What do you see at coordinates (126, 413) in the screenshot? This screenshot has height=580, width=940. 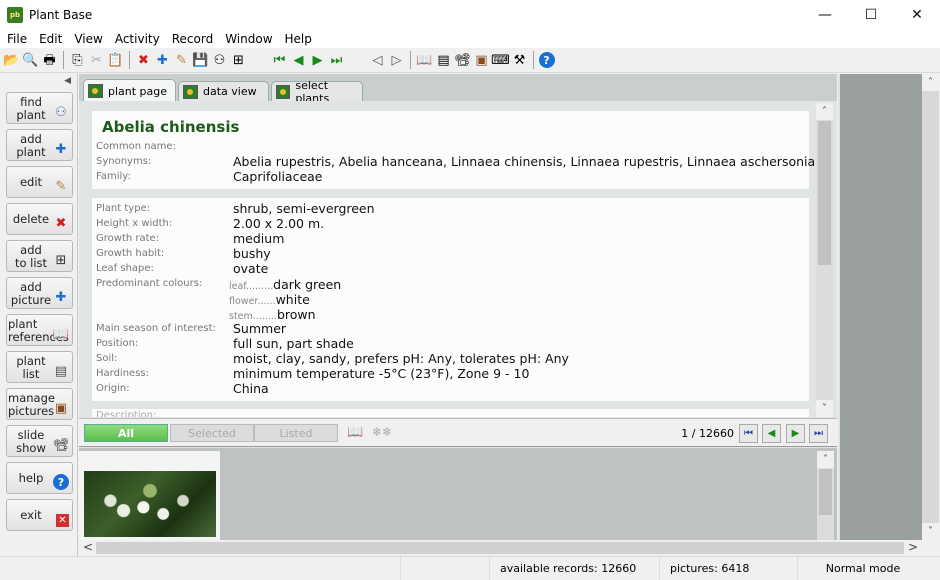 I see `description-label: Description:` at bounding box center [126, 413].